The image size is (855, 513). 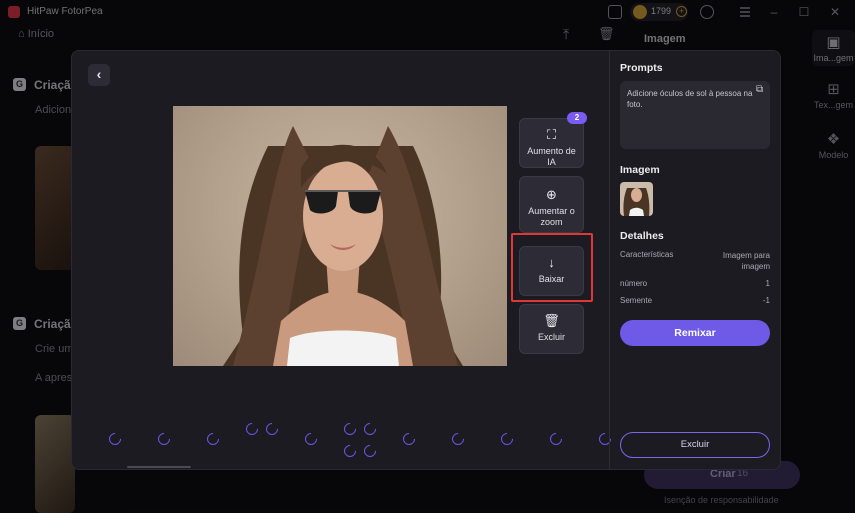 What do you see at coordinates (647, 254) in the screenshot?
I see `detail-label-characteristics: Características` at bounding box center [647, 254].